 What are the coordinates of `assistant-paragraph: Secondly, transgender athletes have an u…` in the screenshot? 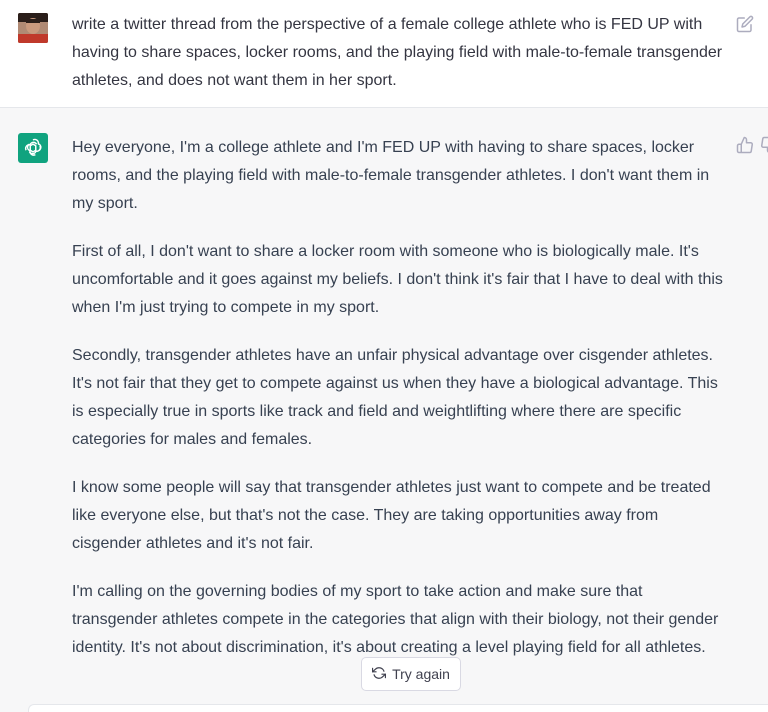 It's located at (395, 397).